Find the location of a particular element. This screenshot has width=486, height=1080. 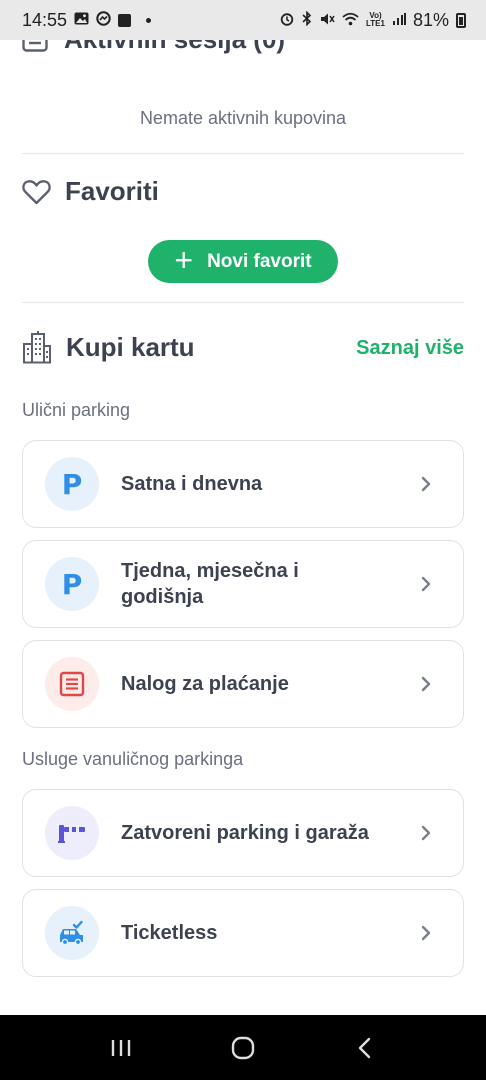

car-check-icon is located at coordinates (72, 933).